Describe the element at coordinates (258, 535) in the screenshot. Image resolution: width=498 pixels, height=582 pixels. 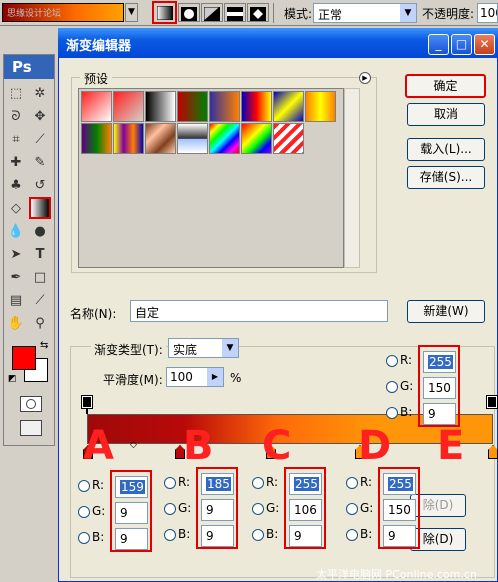
I see `radio-b-c` at that location.